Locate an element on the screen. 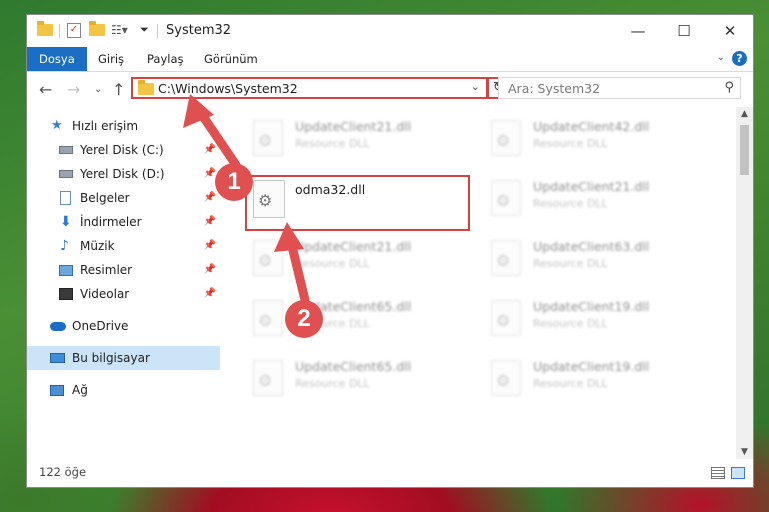  sidebar-item-label: Resimler is located at coordinates (106, 270).